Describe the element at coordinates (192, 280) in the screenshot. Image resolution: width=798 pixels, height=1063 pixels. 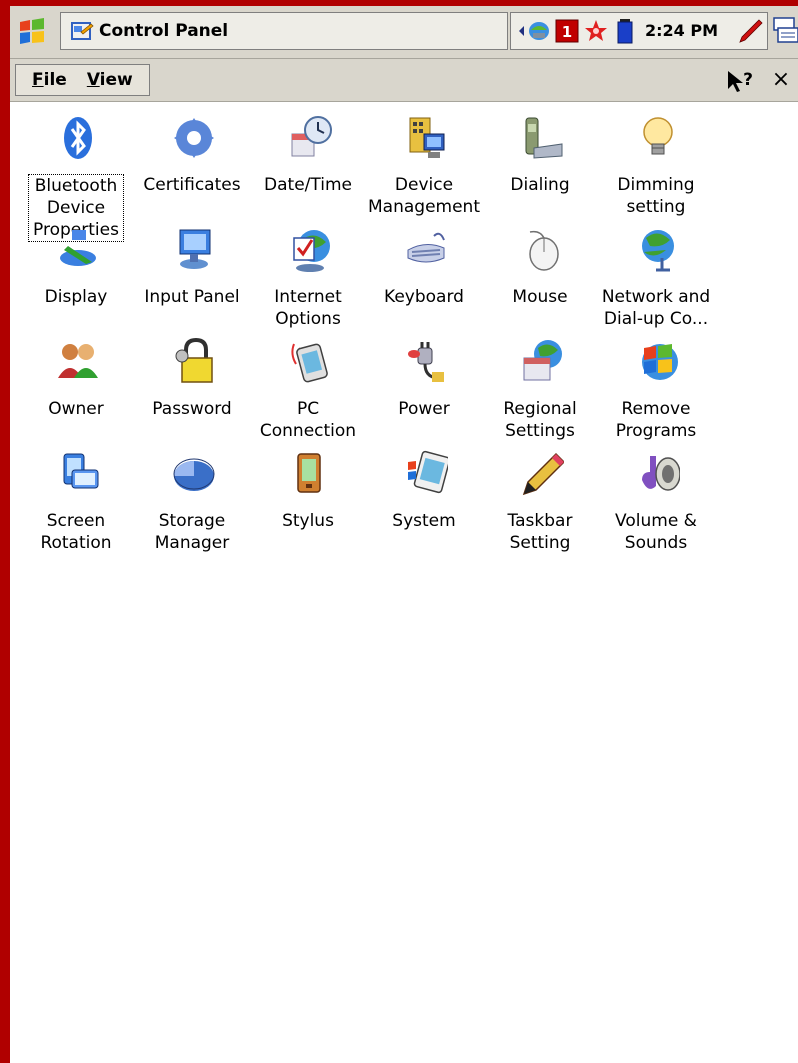
I see `control-panel-item: Input Panel` at that location.